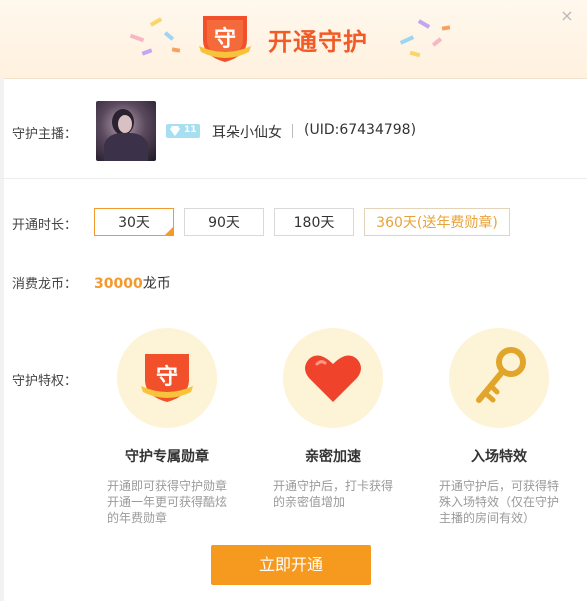 This screenshot has width=587, height=601. Describe the element at coordinates (360, 130) in the screenshot. I see `anchor-uid: (UID:67434798)` at that location.